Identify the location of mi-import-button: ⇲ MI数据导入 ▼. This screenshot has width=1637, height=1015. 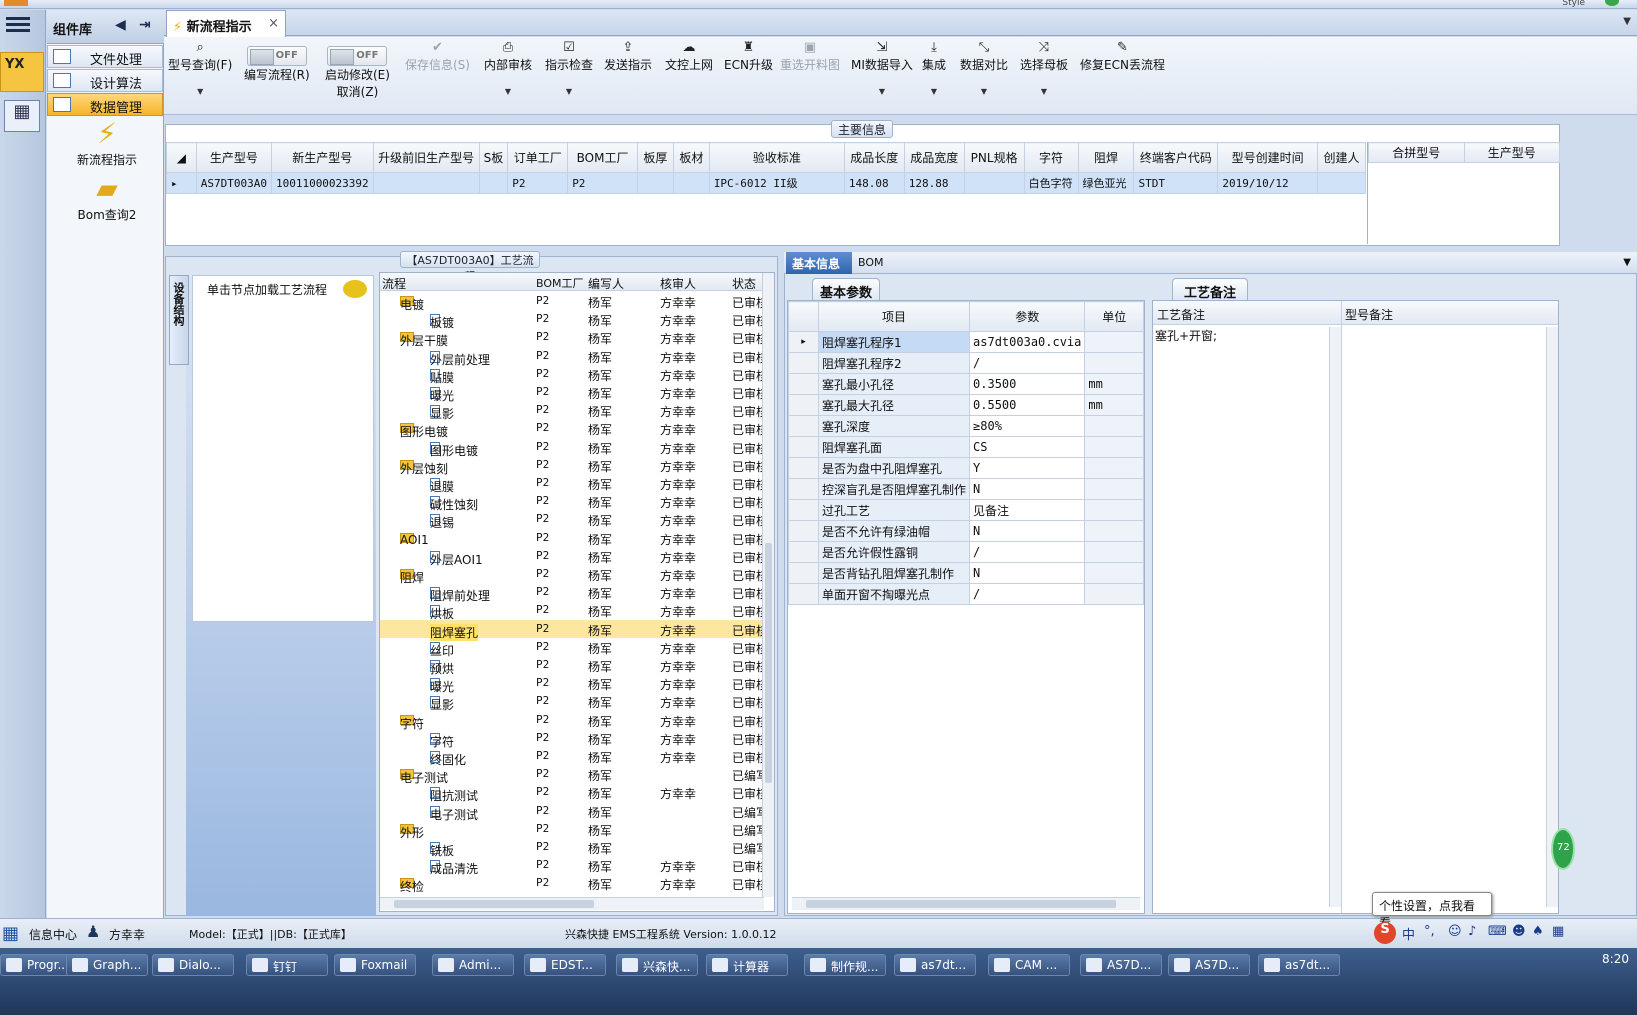
(882, 68).